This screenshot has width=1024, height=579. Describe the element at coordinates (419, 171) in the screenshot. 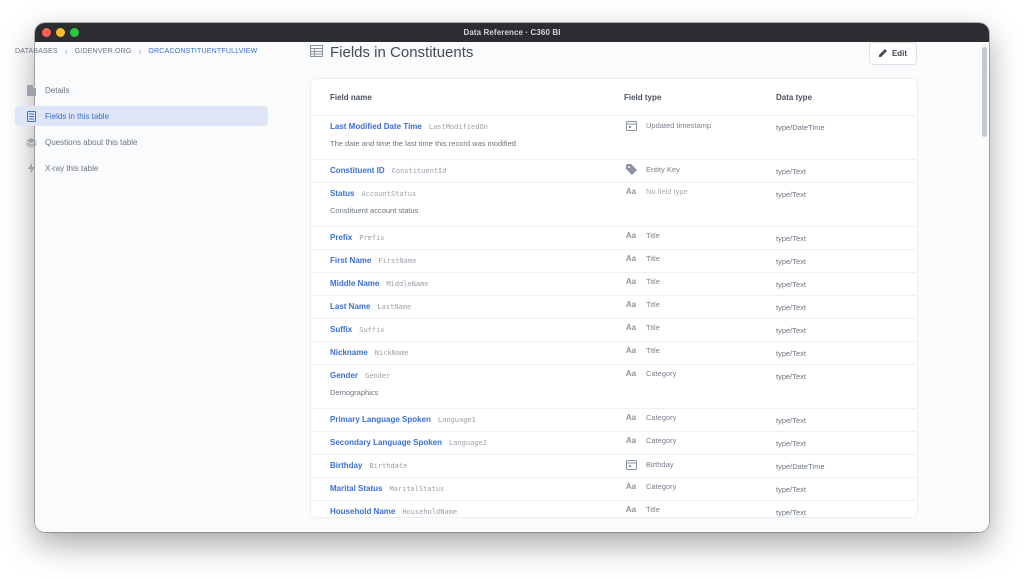

I see `field-column-name: ConstituentId` at that location.